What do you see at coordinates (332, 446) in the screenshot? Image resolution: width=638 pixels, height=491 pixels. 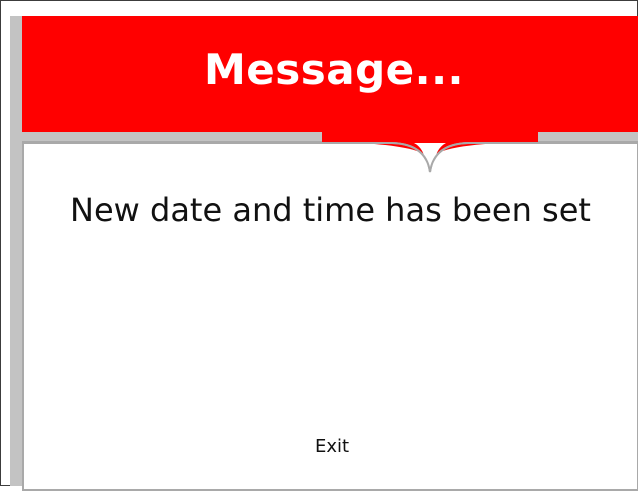 I see `exit-button: Exit` at bounding box center [332, 446].